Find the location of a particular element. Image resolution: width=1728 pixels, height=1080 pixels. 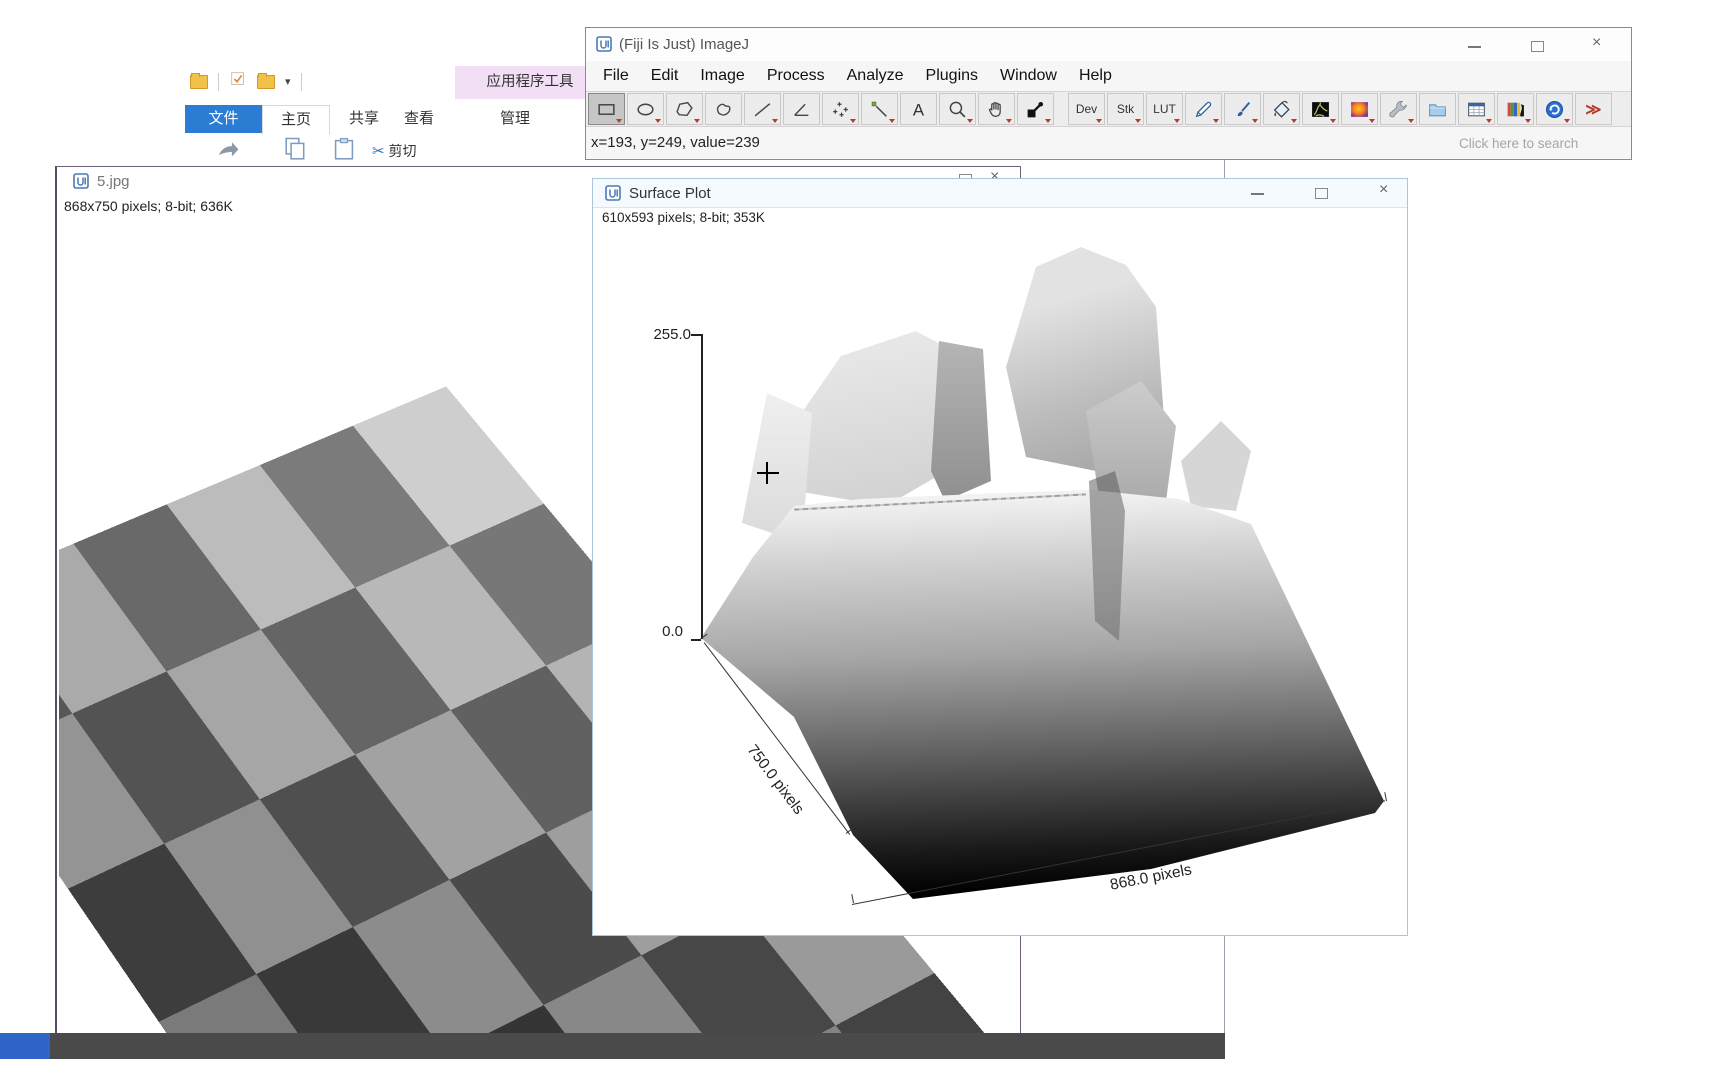

tool-wrench is located at coordinates (1398, 109).